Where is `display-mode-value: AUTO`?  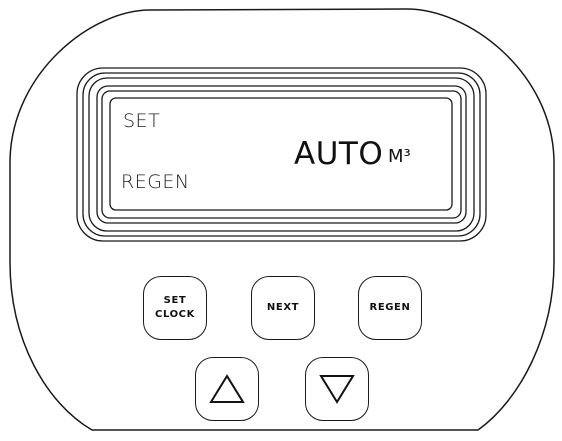
display-mode-value: AUTO is located at coordinates (339, 154).